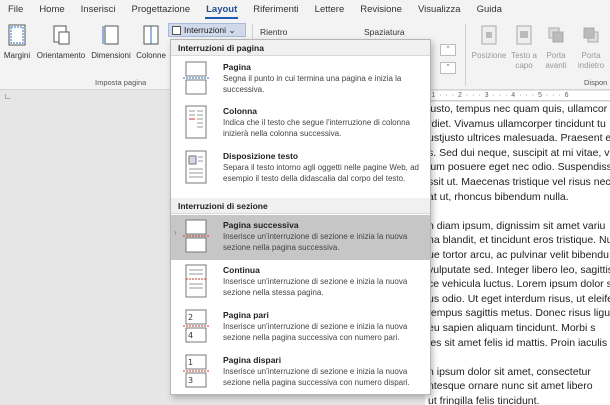 The image size is (610, 405). What do you see at coordinates (448, 50) in the screenshot?
I see `spaziatura-stepper-before: ⌃` at bounding box center [448, 50].